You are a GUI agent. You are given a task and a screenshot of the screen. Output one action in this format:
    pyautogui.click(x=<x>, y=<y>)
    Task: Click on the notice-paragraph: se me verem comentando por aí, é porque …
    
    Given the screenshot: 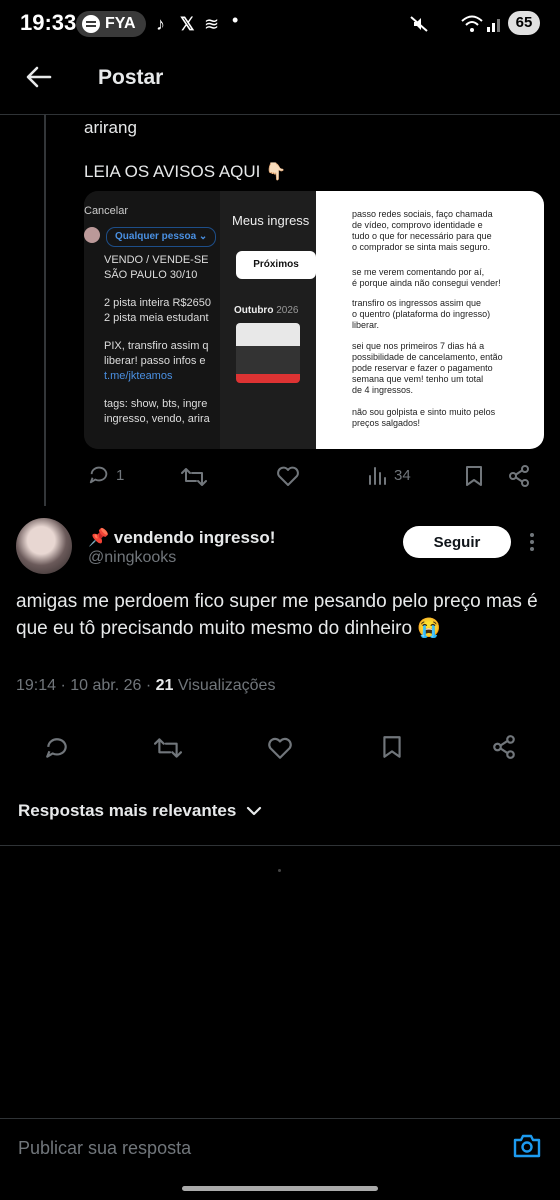 What is the action you would take?
    pyautogui.click(x=426, y=277)
    